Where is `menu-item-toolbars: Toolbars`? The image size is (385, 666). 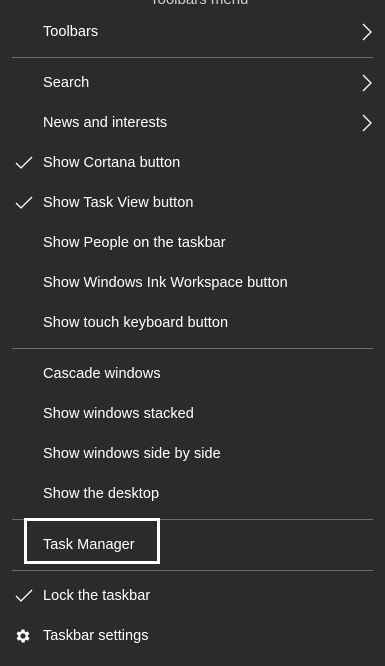
menu-item-toolbars: Toolbars is located at coordinates (192, 32).